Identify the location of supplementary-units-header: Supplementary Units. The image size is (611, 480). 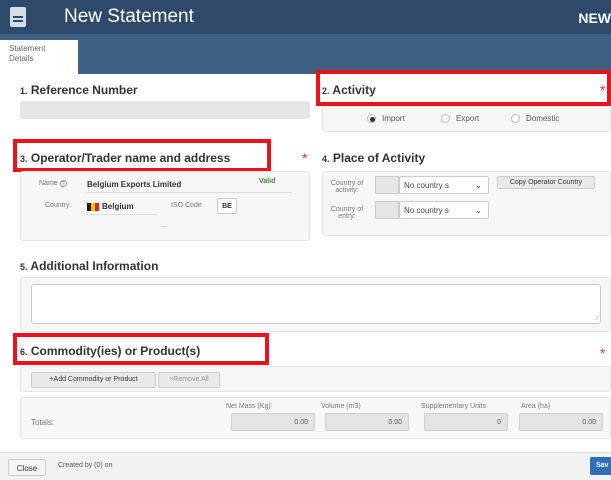
(453, 406).